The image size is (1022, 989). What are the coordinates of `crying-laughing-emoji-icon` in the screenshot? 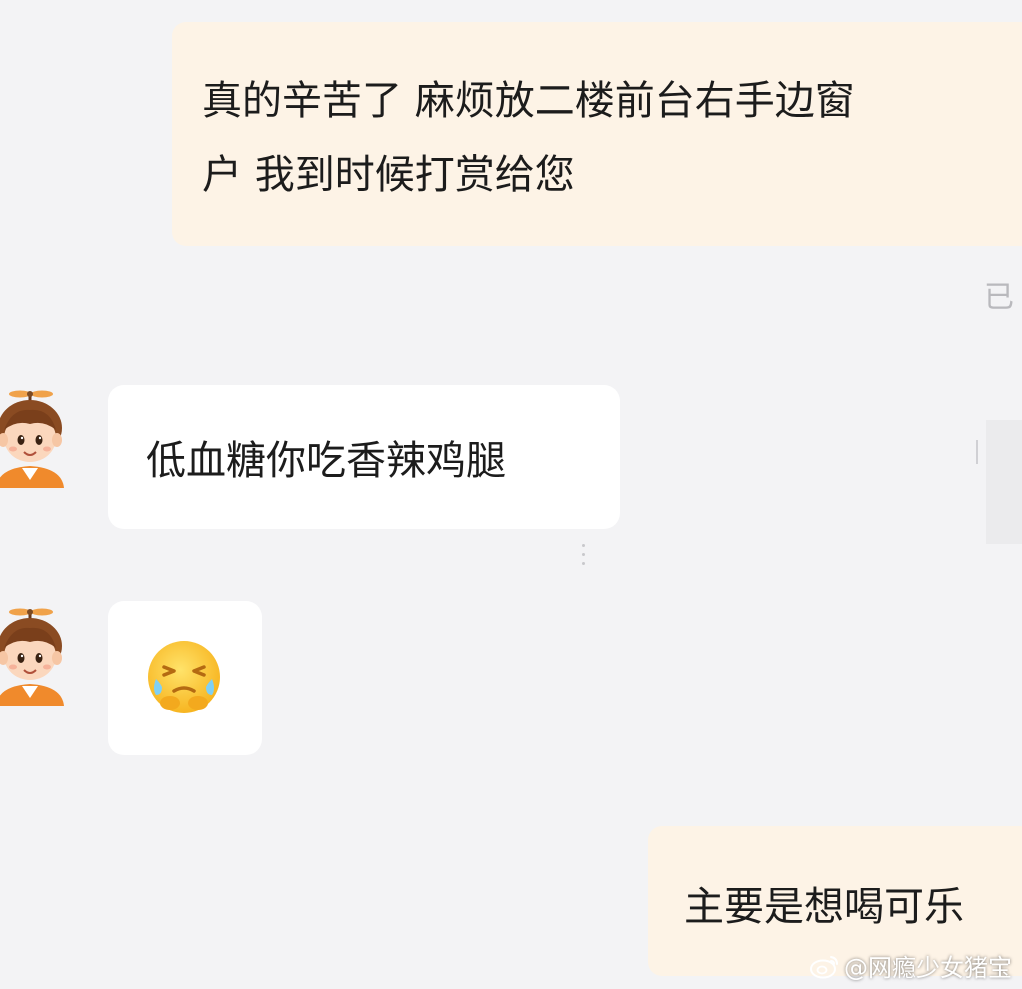 It's located at (184, 677).